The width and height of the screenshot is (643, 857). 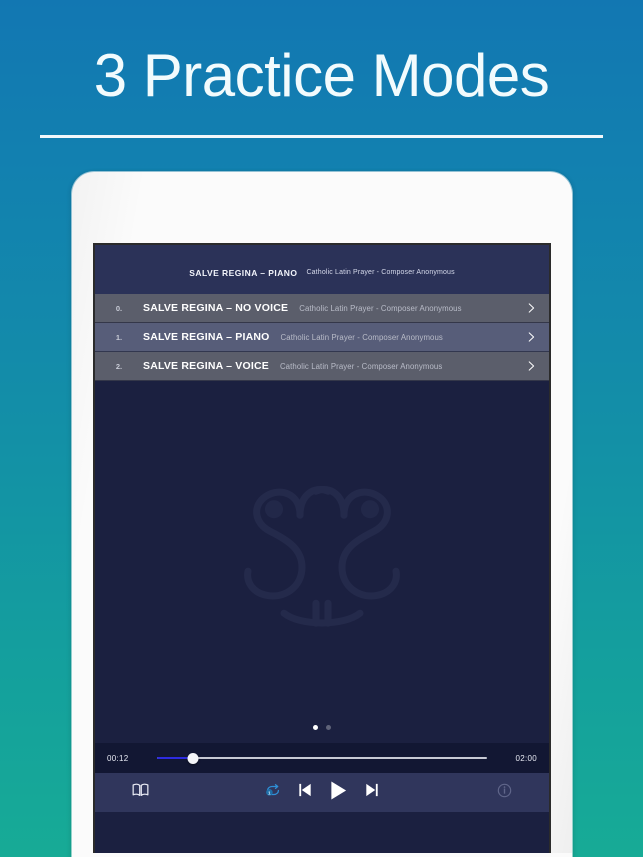 I want to click on transport-controls: 1, so click(x=322, y=793).